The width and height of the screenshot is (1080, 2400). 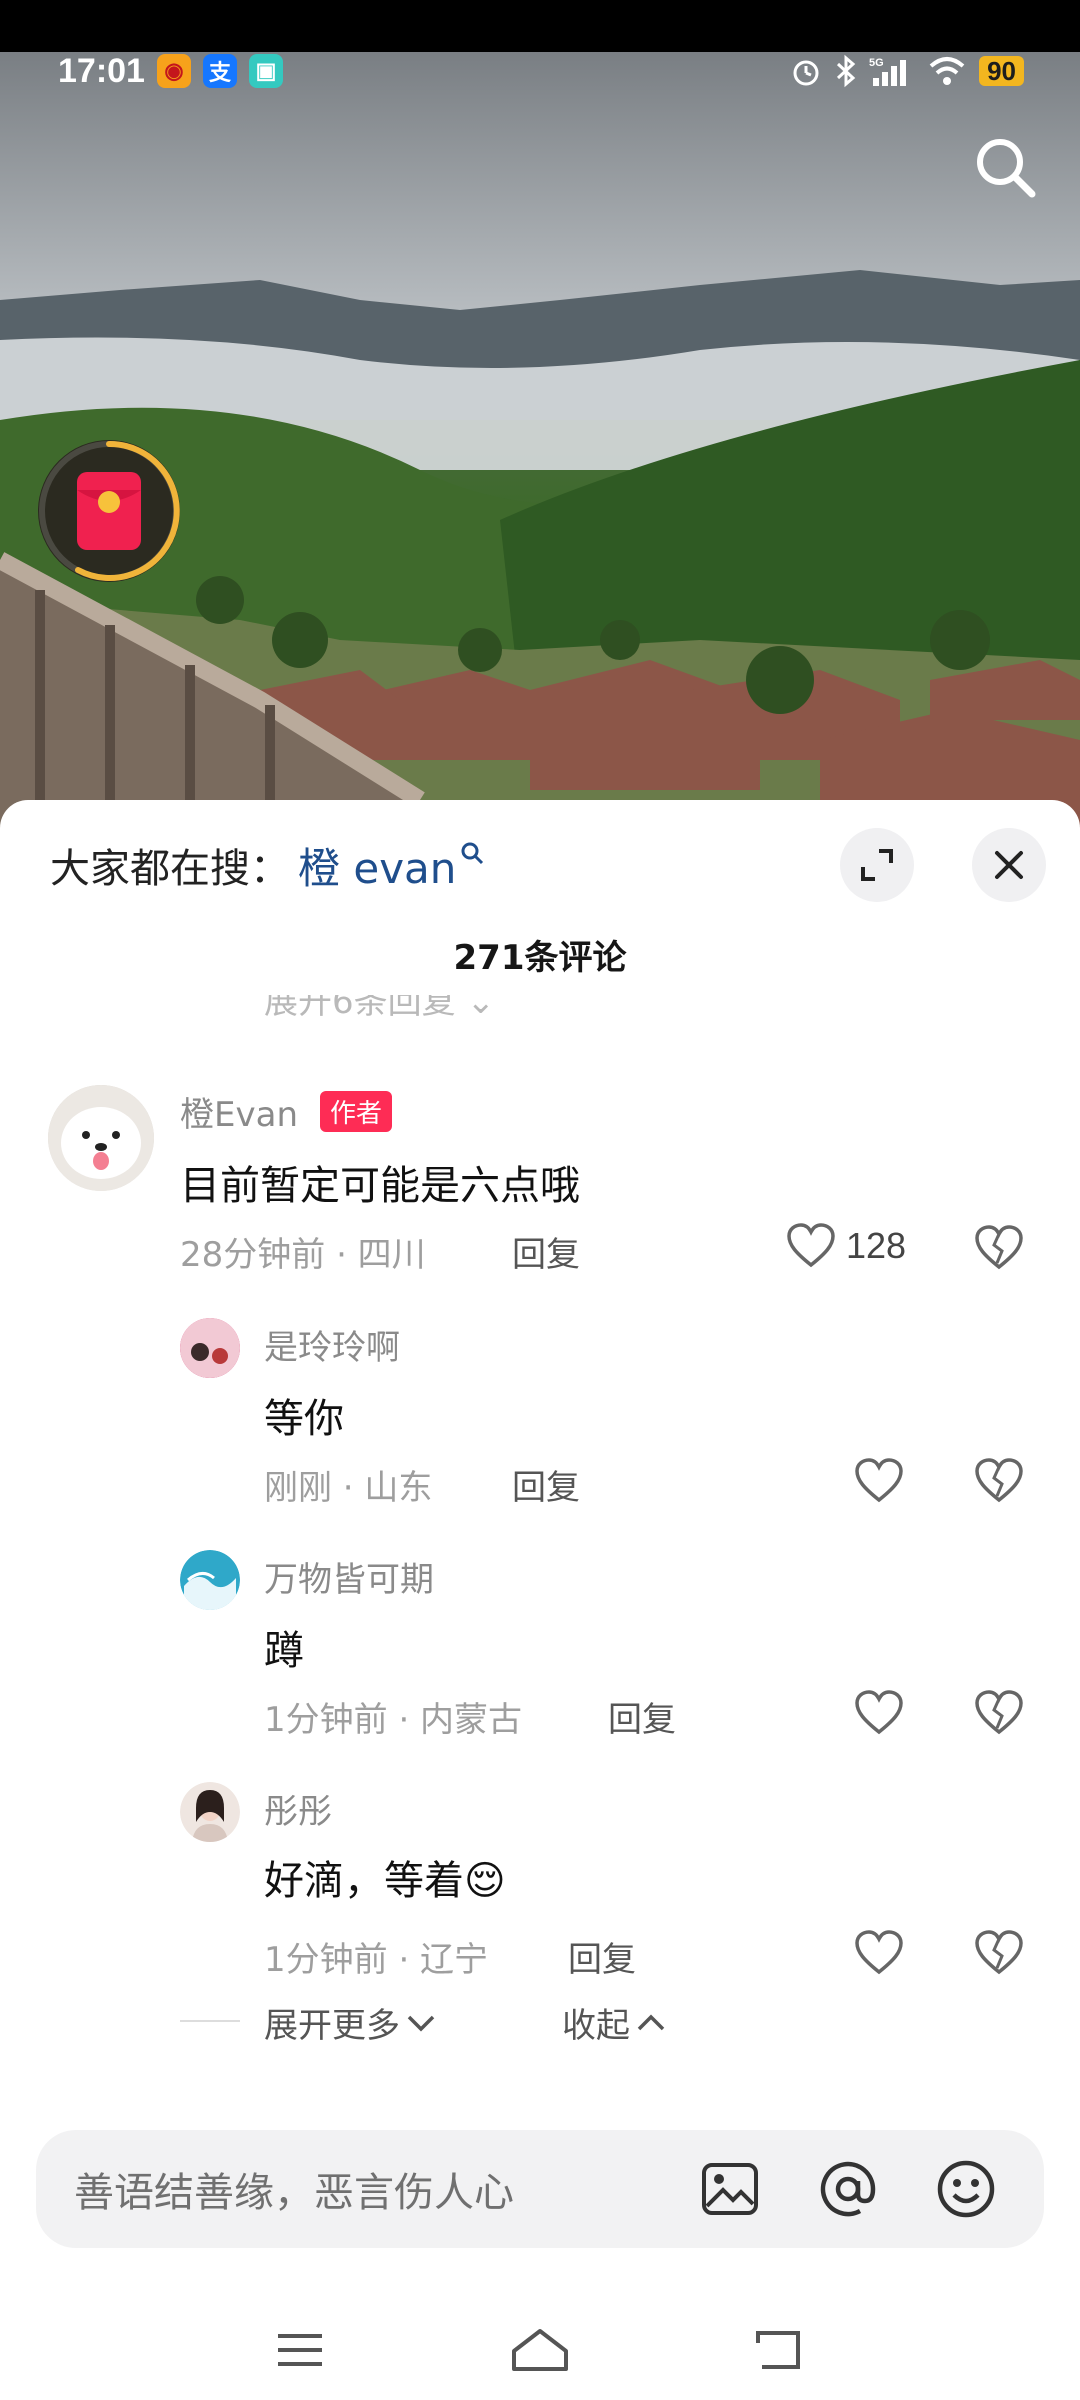 I want to click on menu-button, so click(x=300, y=2350).